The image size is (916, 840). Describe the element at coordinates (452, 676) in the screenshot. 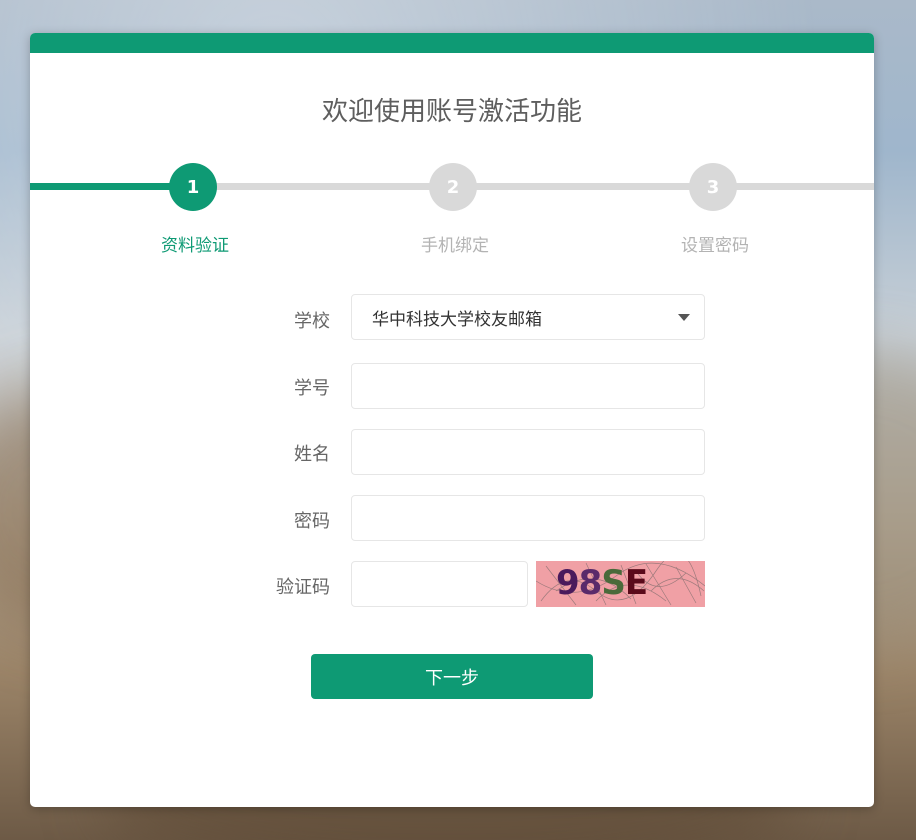

I see `next-step-button: 下一步` at that location.